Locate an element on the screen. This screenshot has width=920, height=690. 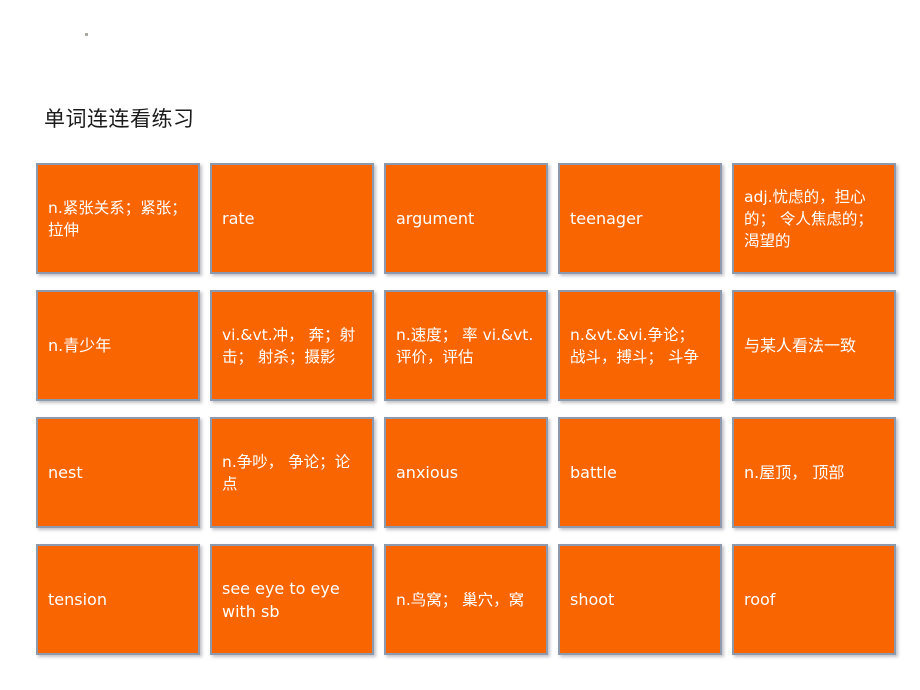
word-card-label: teenager is located at coordinates (606, 218).